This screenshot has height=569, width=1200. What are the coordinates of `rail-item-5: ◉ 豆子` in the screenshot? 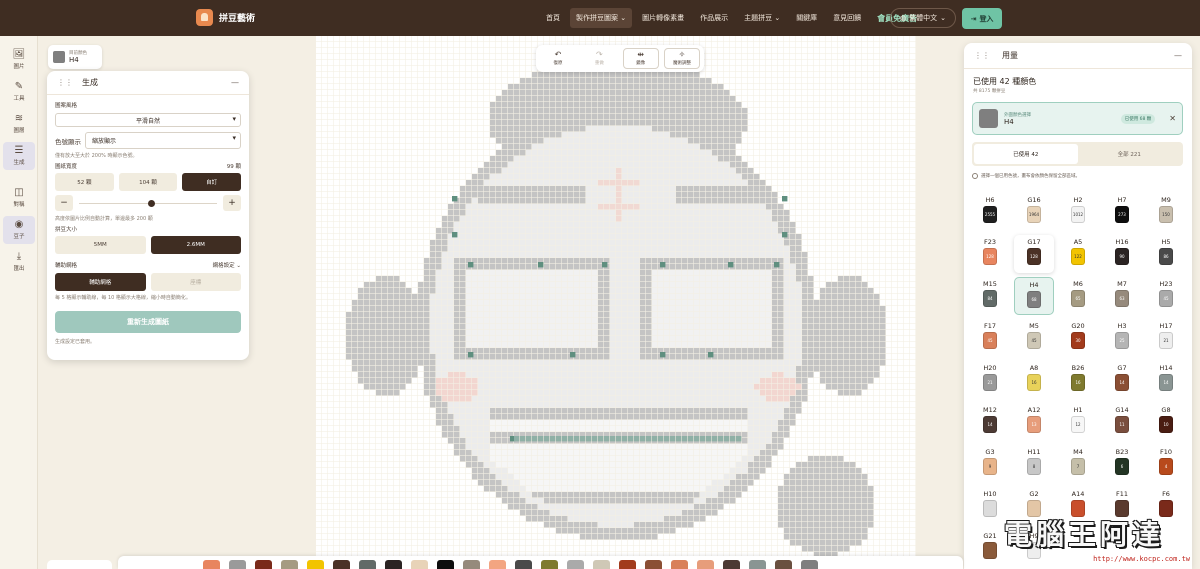 It's located at (19, 230).